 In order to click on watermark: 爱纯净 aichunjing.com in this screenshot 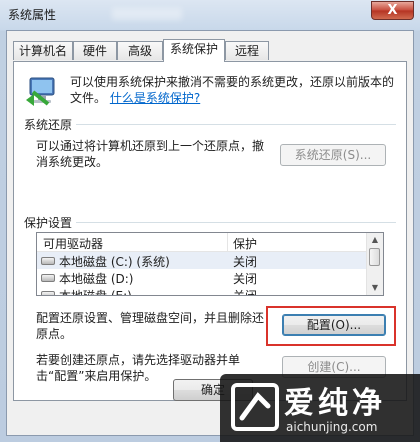, I will do `click(320, 408)`.